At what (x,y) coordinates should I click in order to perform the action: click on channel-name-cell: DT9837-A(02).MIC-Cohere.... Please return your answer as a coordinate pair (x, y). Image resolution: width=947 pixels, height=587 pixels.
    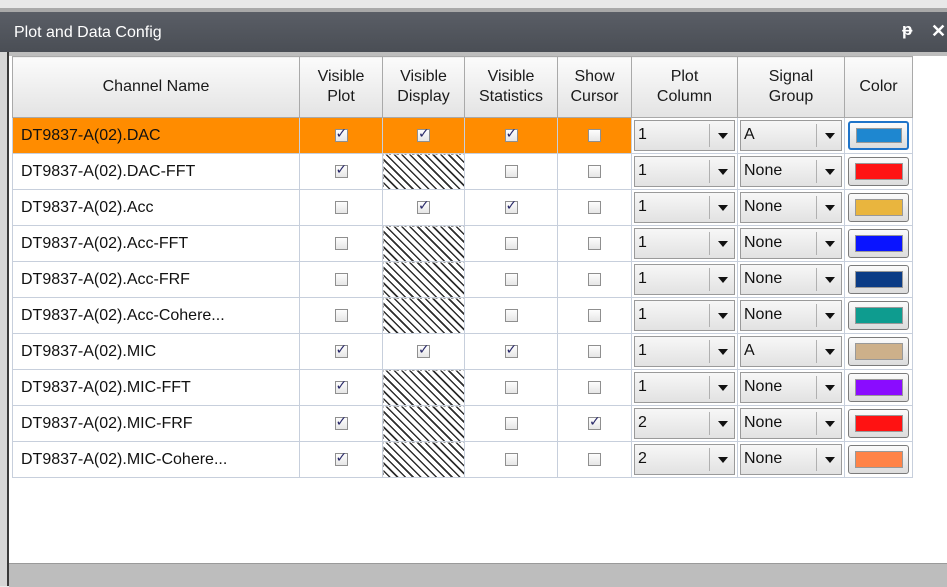
    Looking at the image, I should click on (156, 459).